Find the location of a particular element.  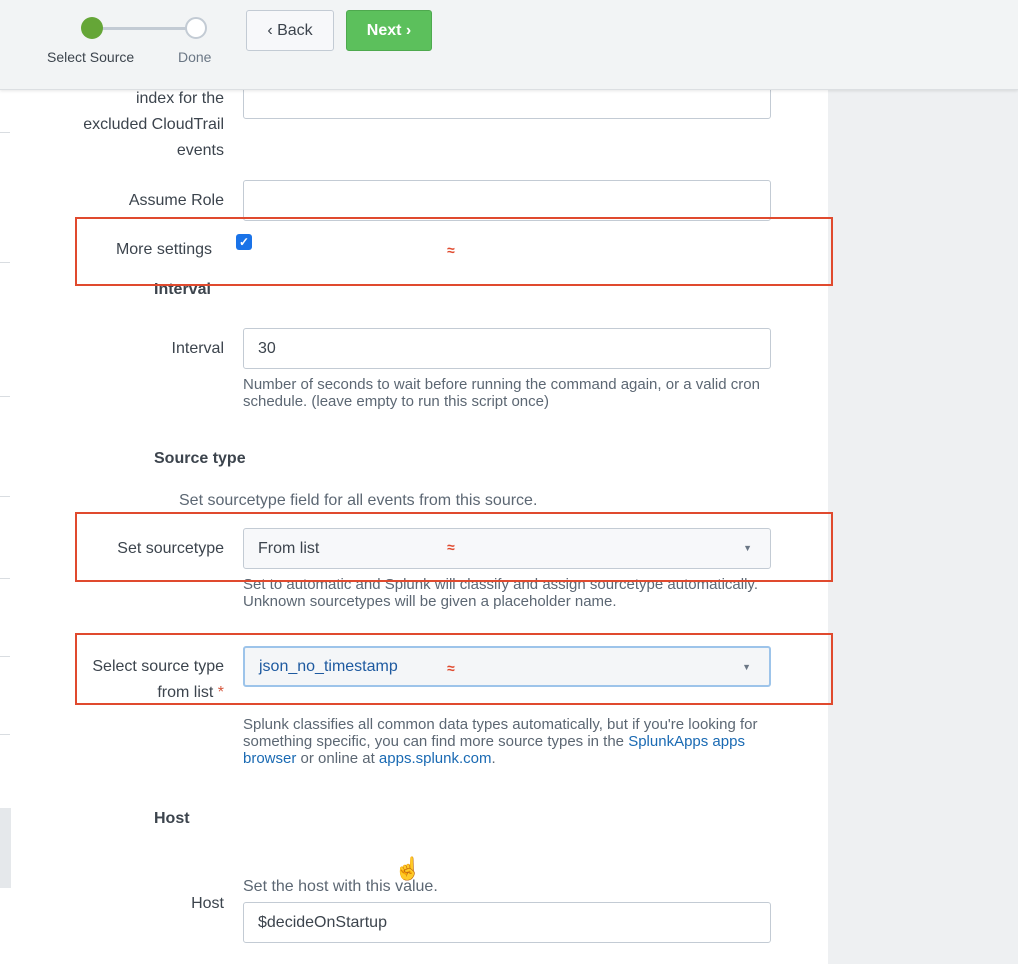

next-button-label: Next is located at coordinates (384, 30).